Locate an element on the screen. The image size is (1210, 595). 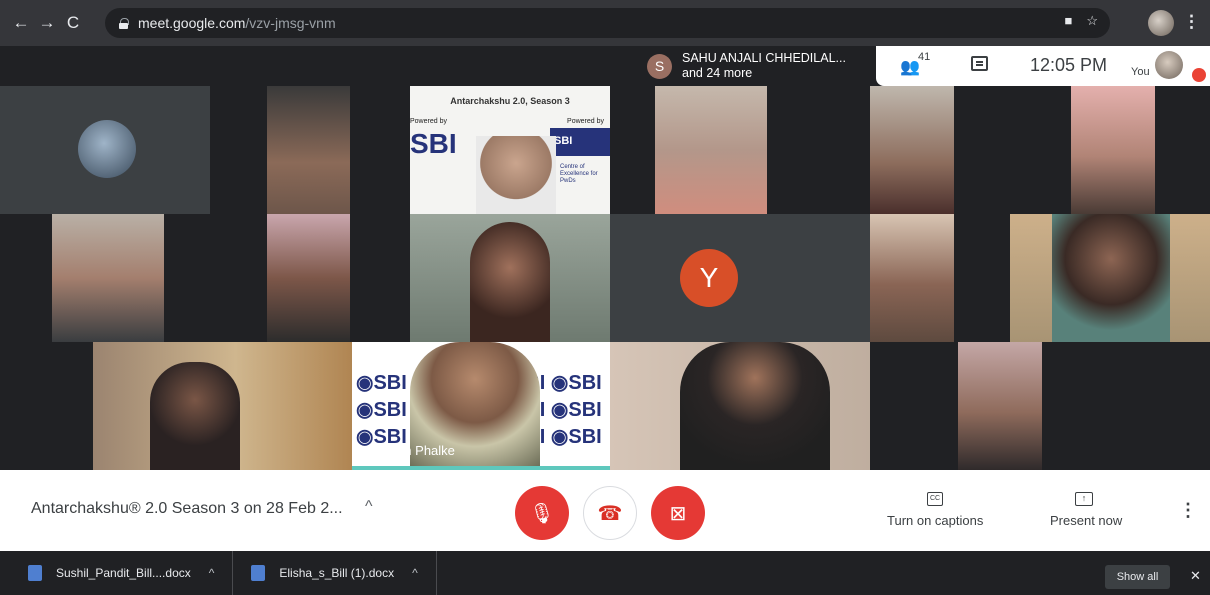
participant-more: and 24 more is located at coordinates (717, 73).